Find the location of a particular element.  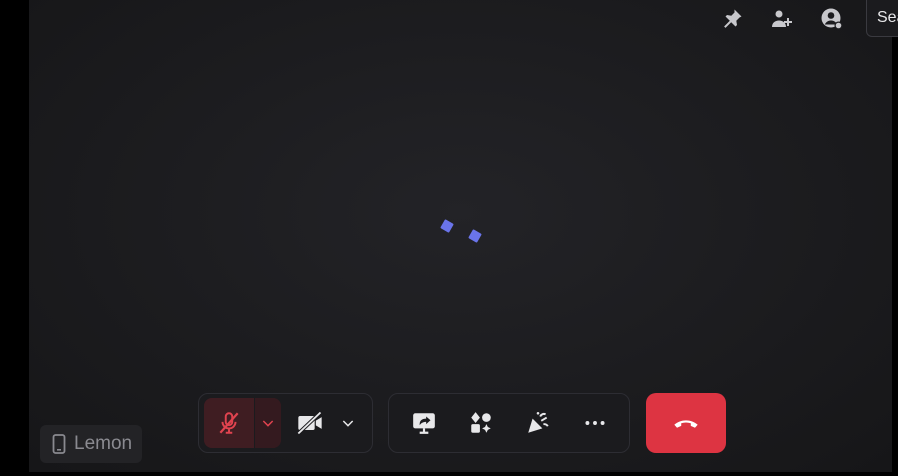

call-controls is located at coordinates (462, 423).